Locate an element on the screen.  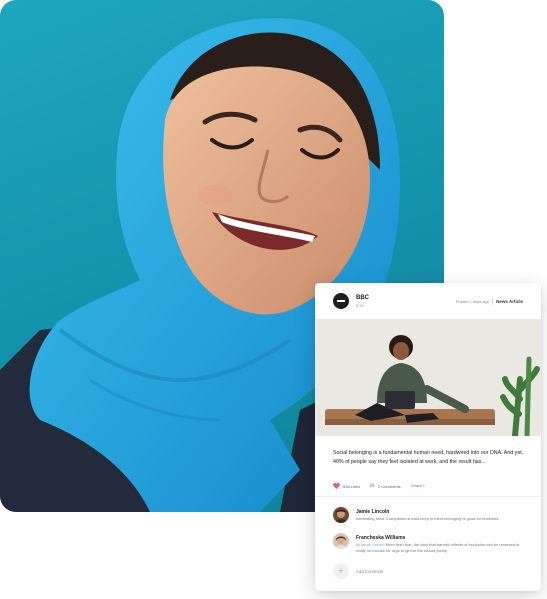
add-comment-button: Add Comment is located at coordinates (369, 571).